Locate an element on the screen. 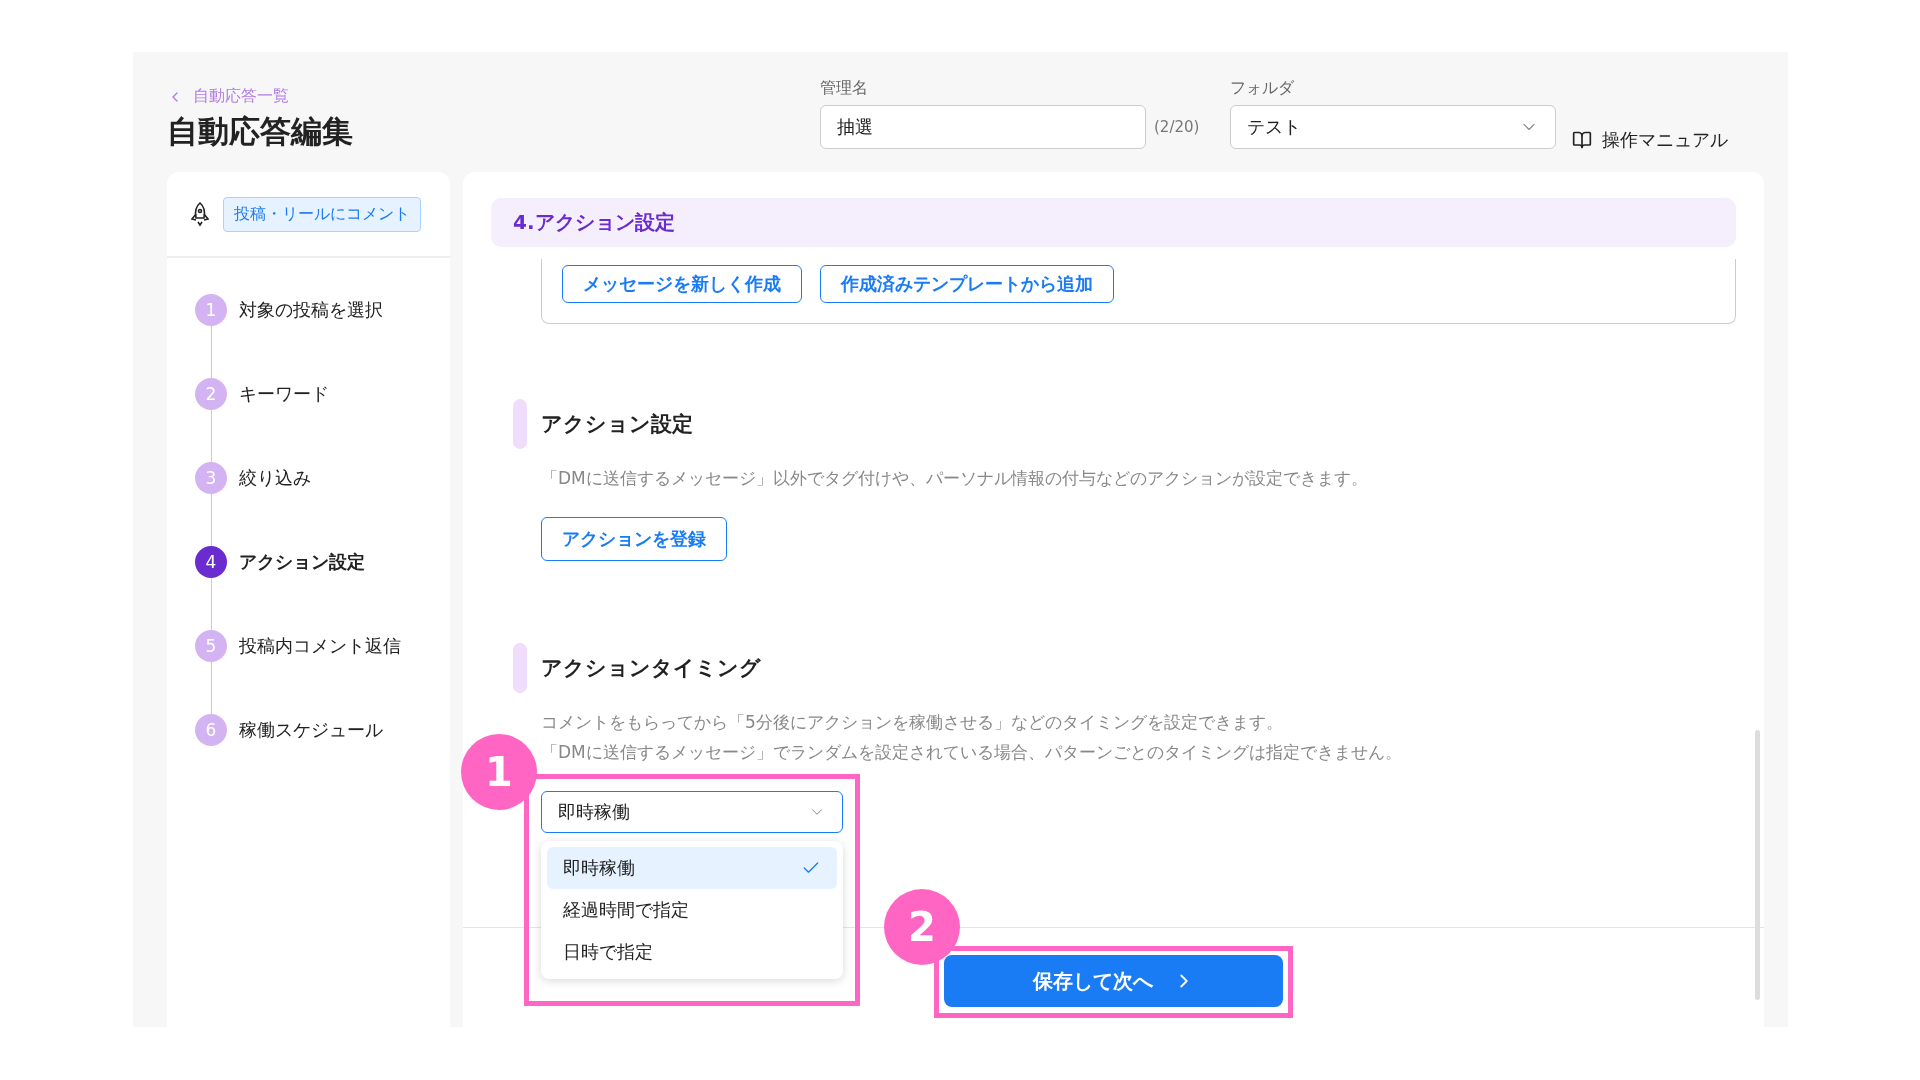  field-label: 管理名 is located at coordinates (844, 88).